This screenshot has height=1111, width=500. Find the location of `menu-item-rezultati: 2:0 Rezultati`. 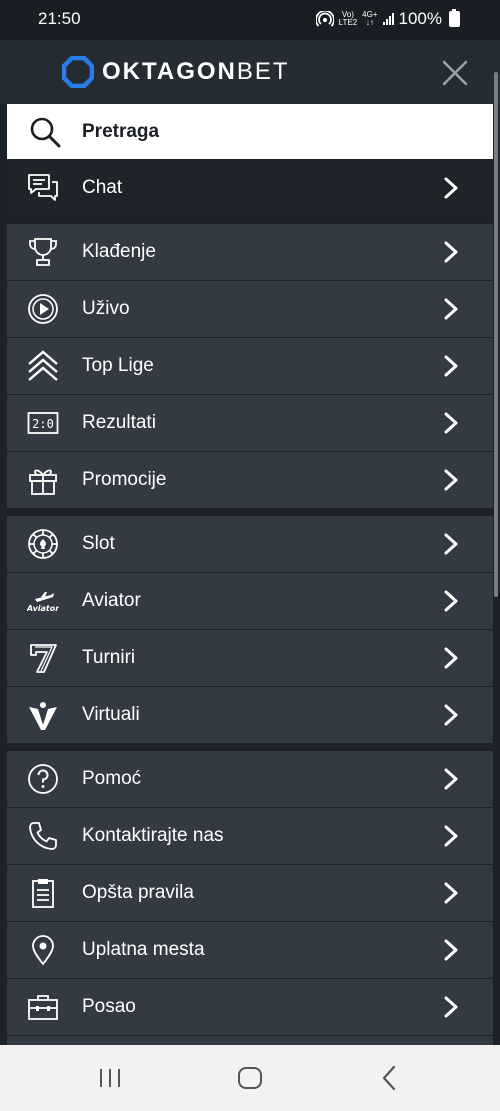

menu-item-rezultati: 2:0 Rezultati is located at coordinates (250, 423).